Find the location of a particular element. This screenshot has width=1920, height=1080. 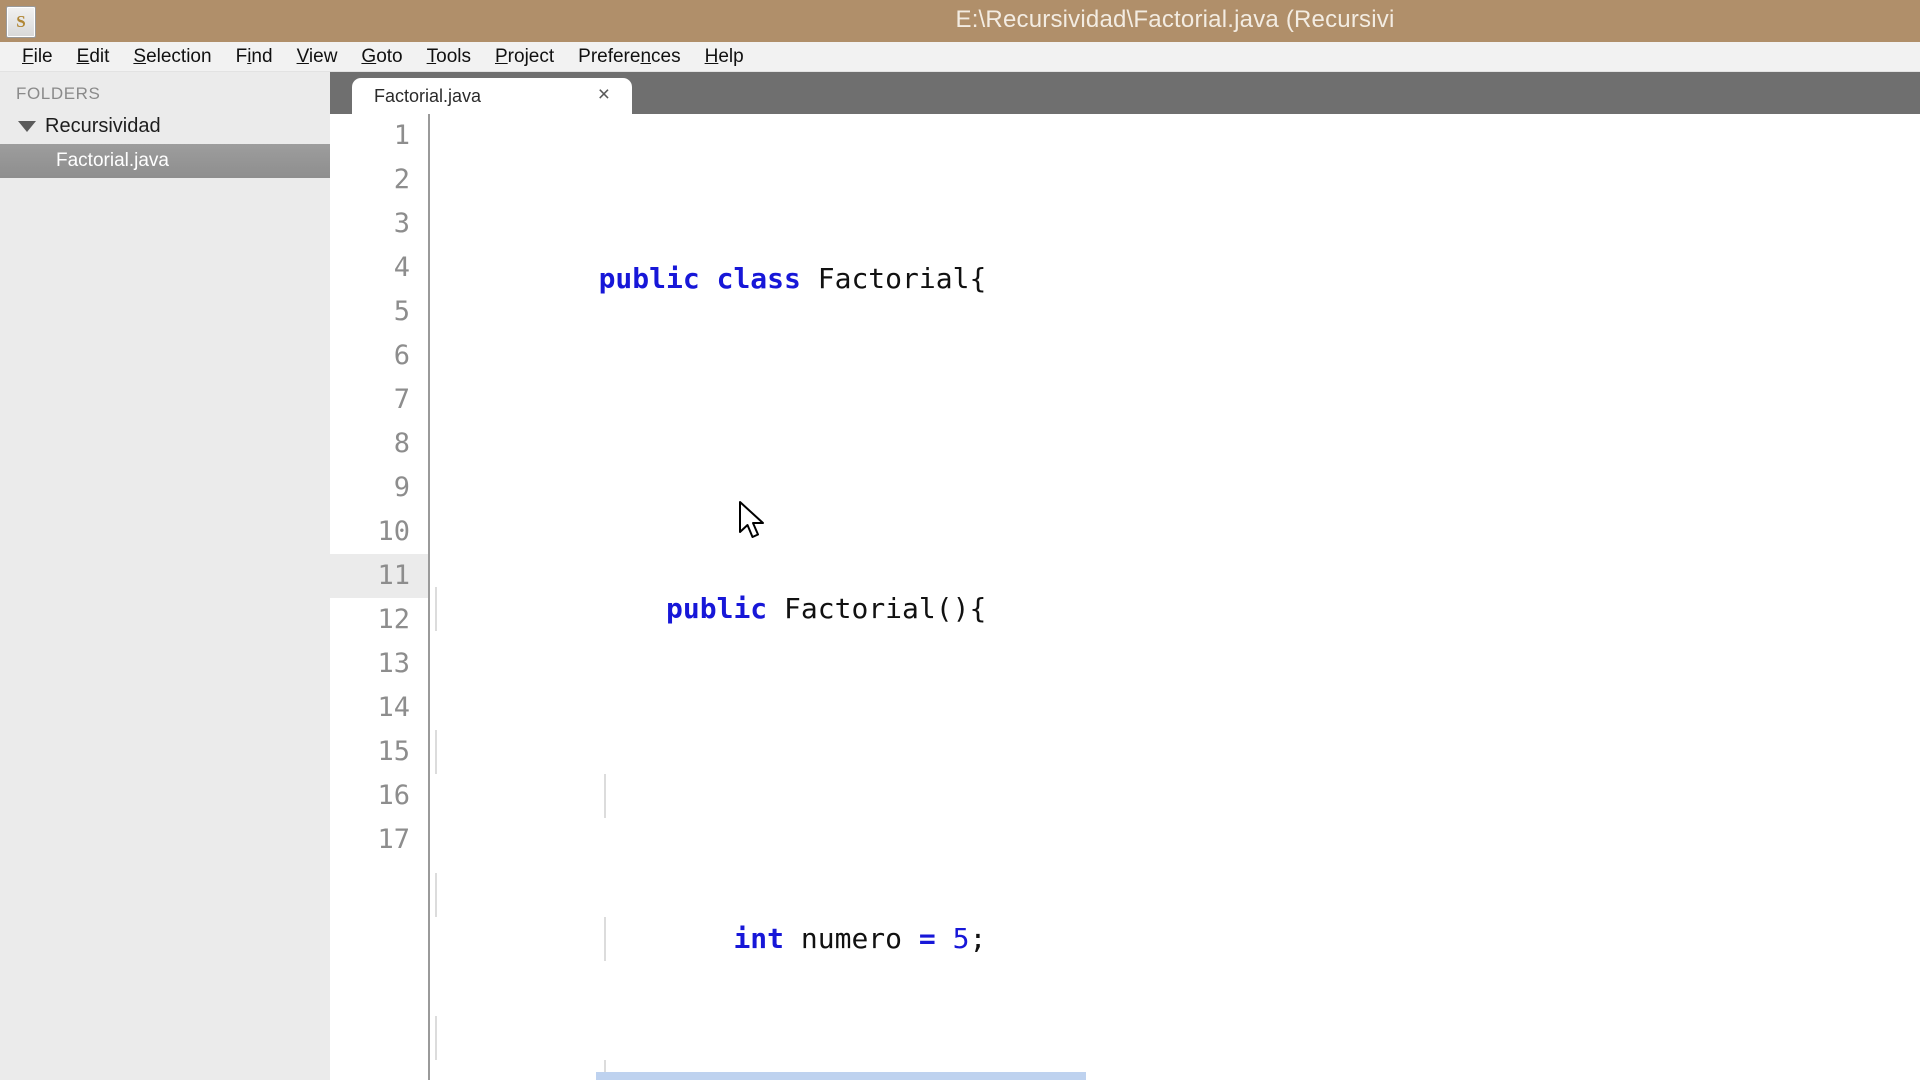

line-number: 10 is located at coordinates (393, 531).